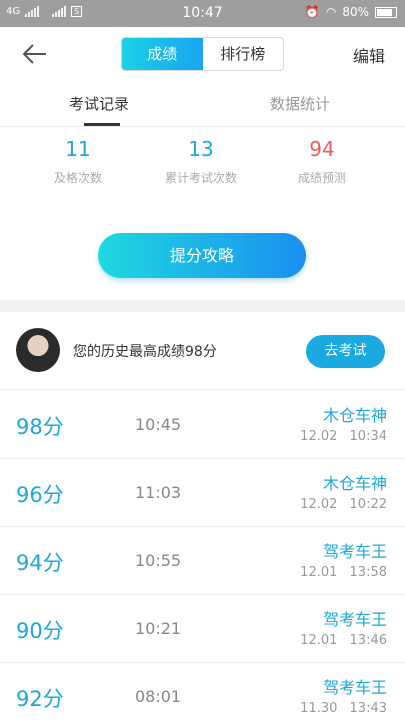 The image size is (405, 720). I want to click on record-duration: 10:45, so click(158, 424).